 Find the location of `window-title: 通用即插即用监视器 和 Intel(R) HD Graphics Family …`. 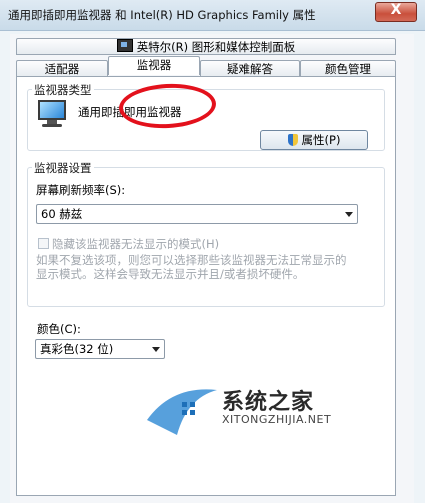

window-title: 通用即插即用监视器 和 Intel(R) HD Graphics Family … is located at coordinates (162, 15).